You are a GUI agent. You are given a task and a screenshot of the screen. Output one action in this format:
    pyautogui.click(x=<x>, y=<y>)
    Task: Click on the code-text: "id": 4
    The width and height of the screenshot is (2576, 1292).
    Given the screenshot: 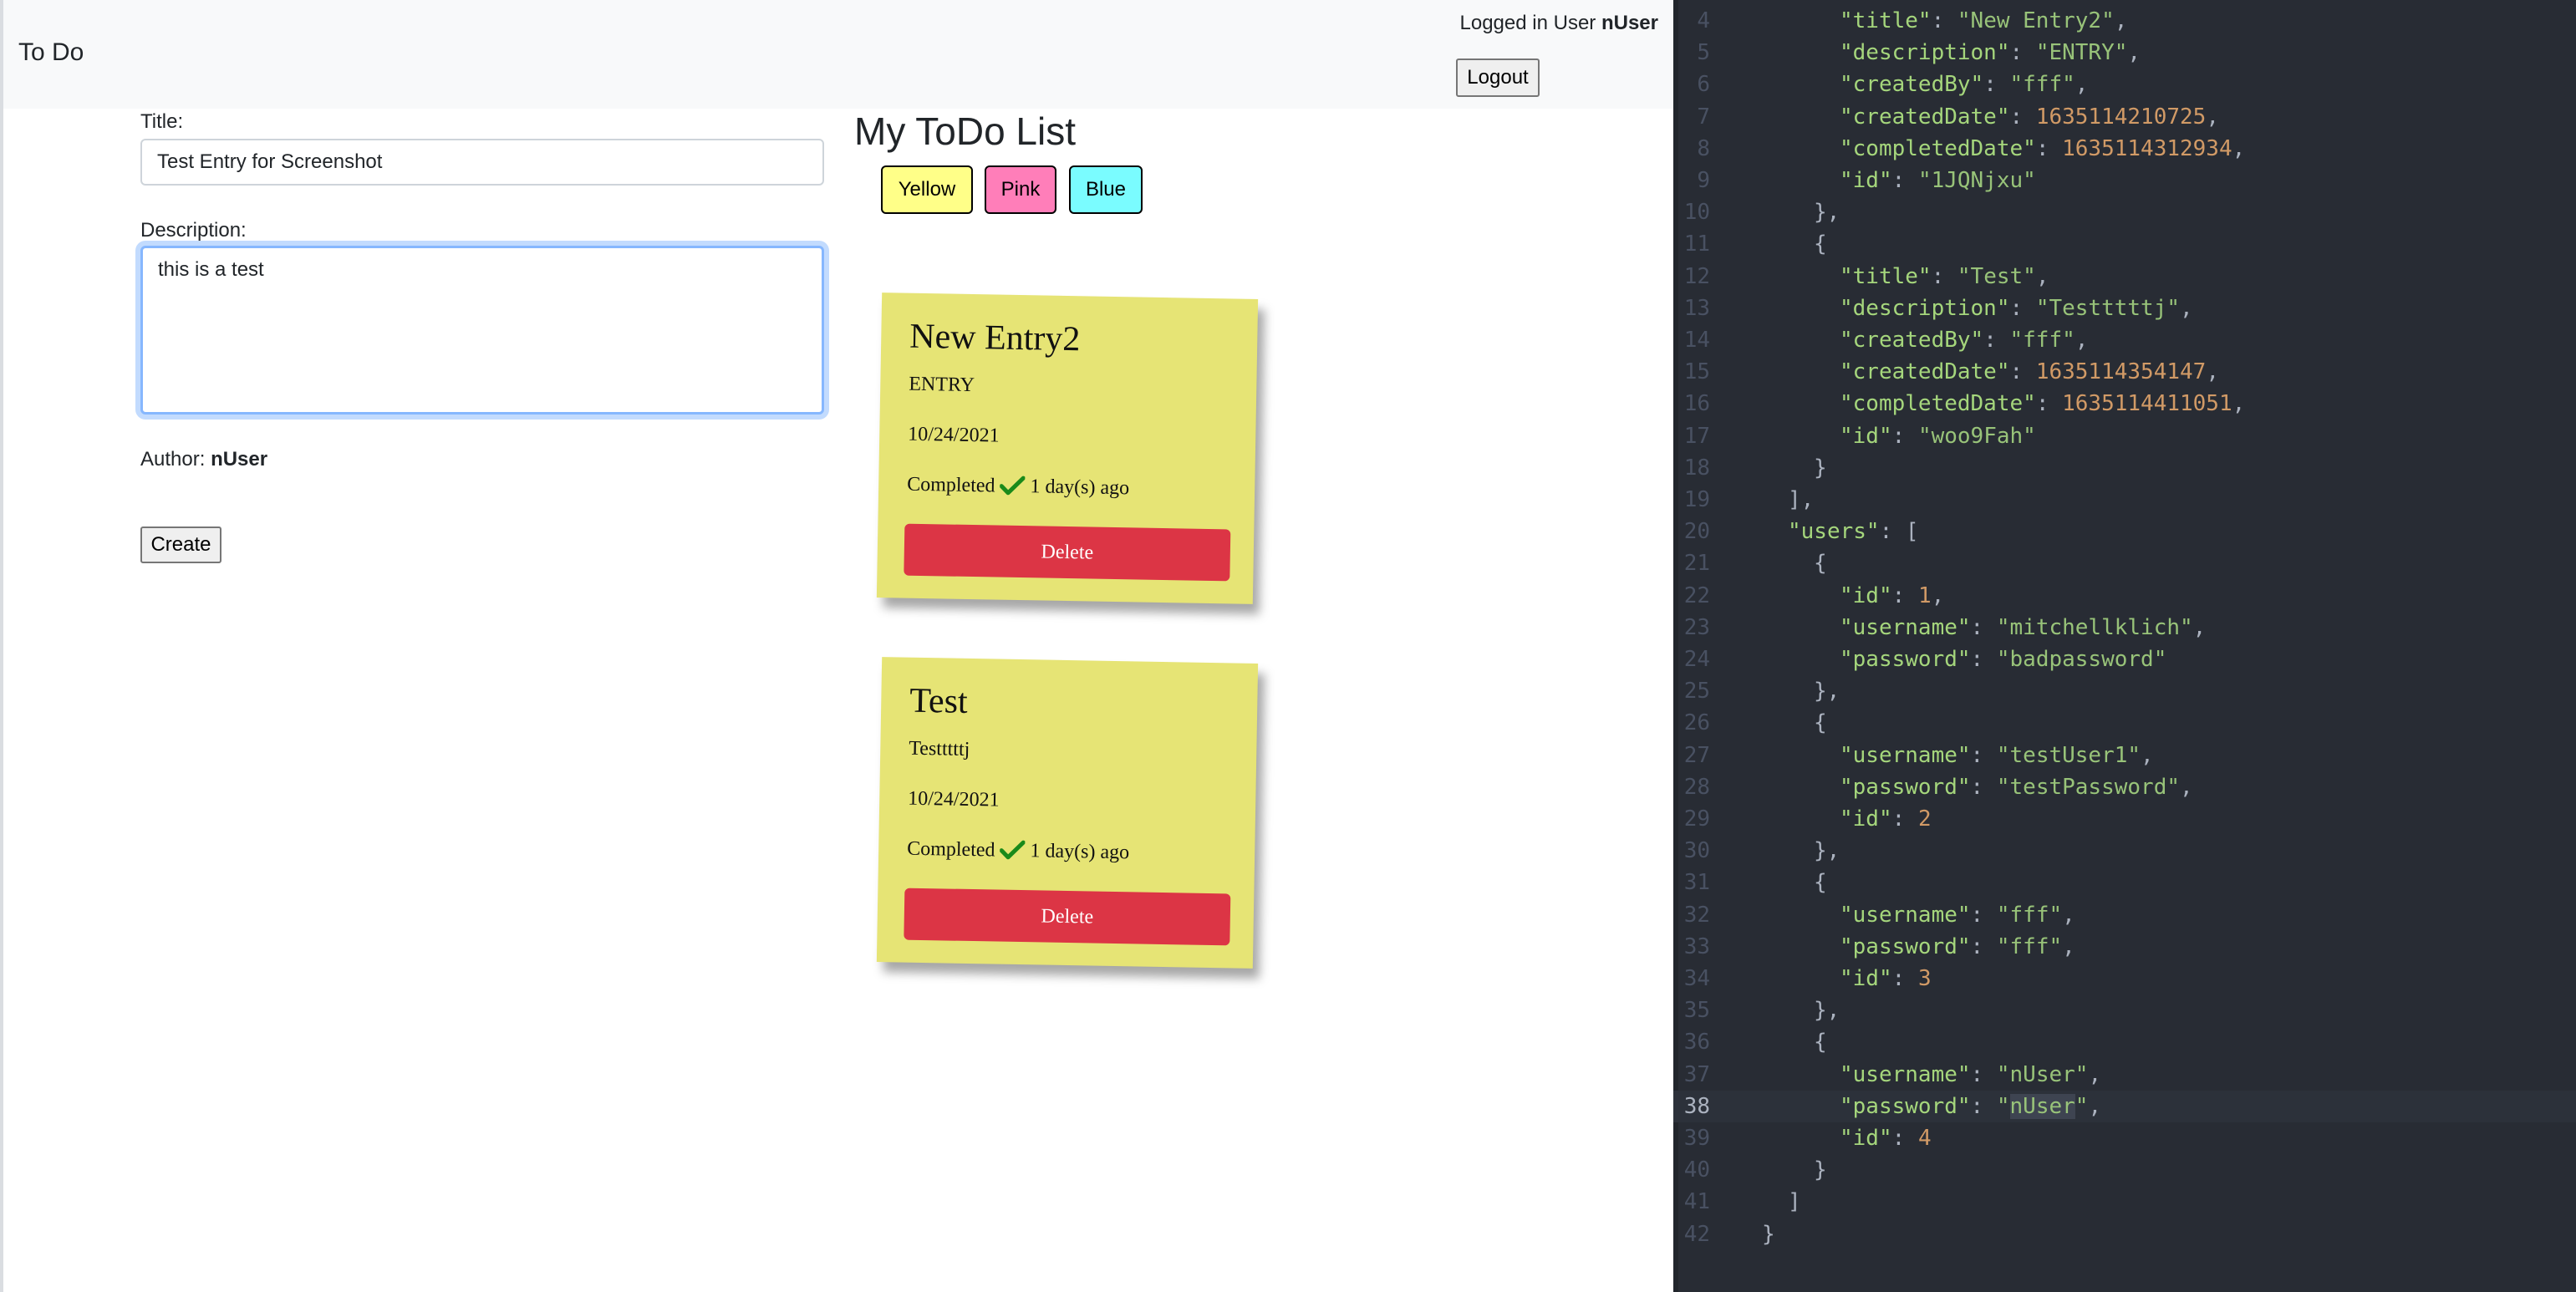 What is the action you would take?
    pyautogui.click(x=1886, y=1138)
    